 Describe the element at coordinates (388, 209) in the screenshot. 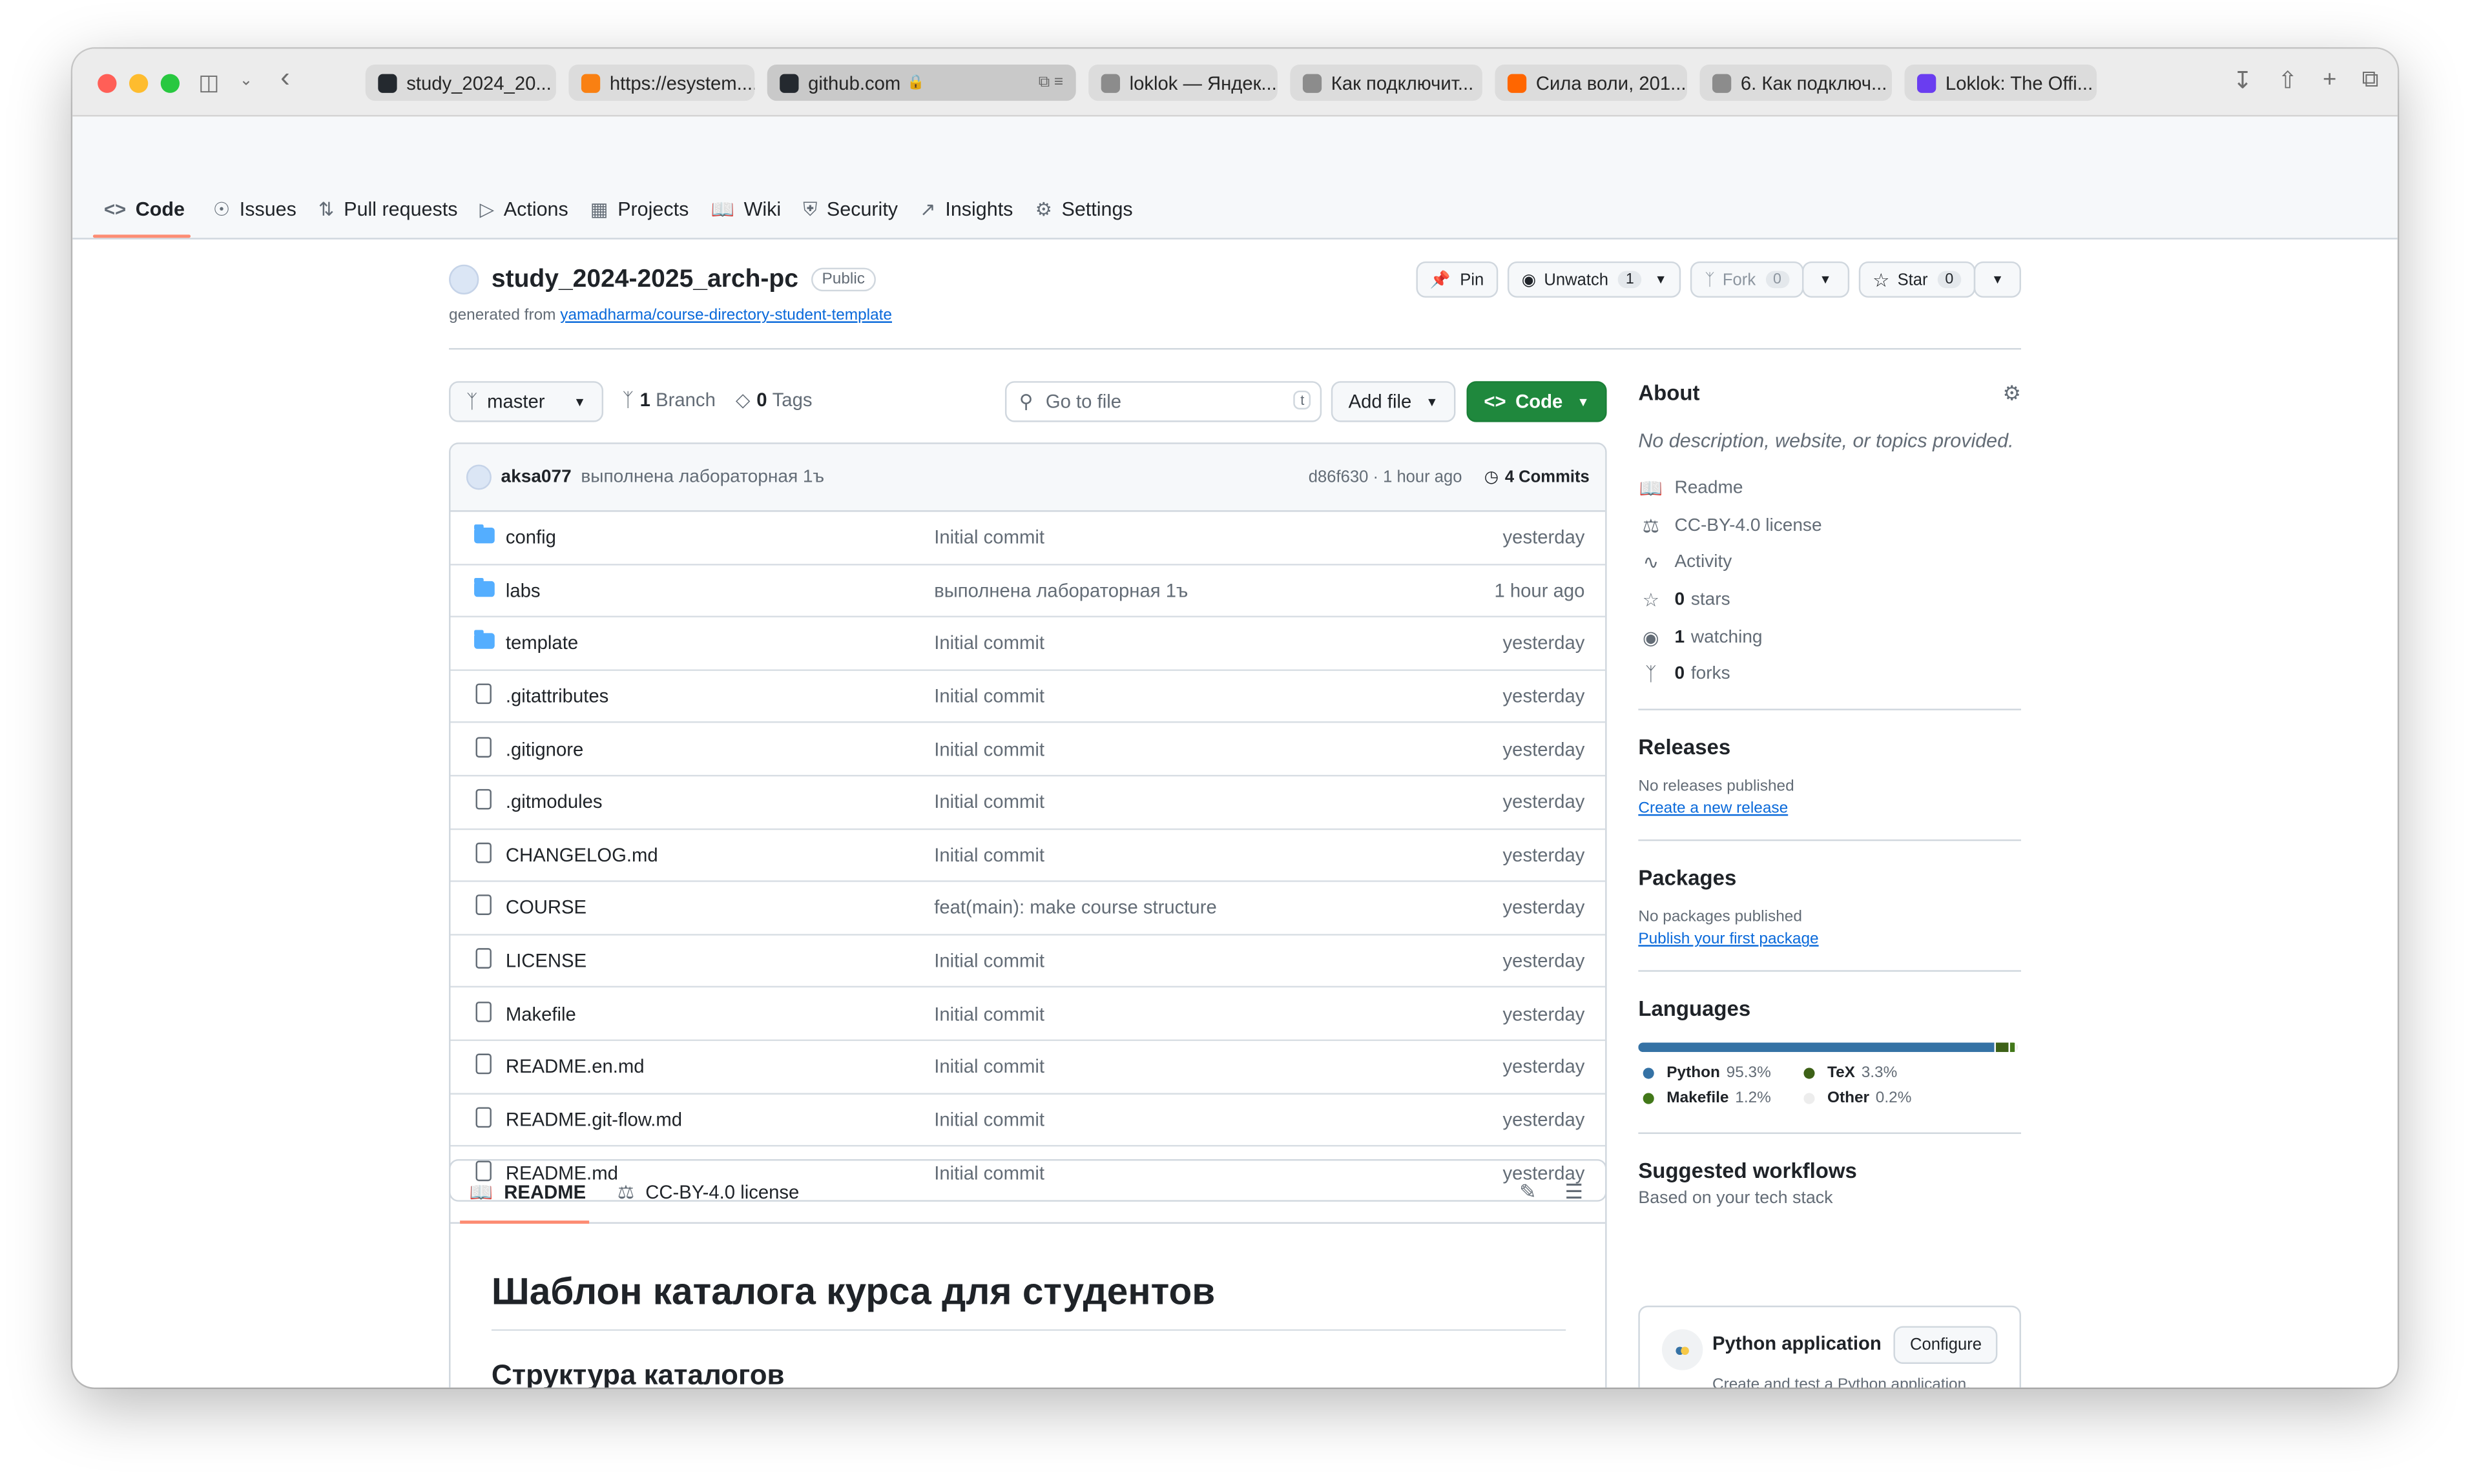

I see `tab-pull-requests: ⇅ Pull requests` at that location.